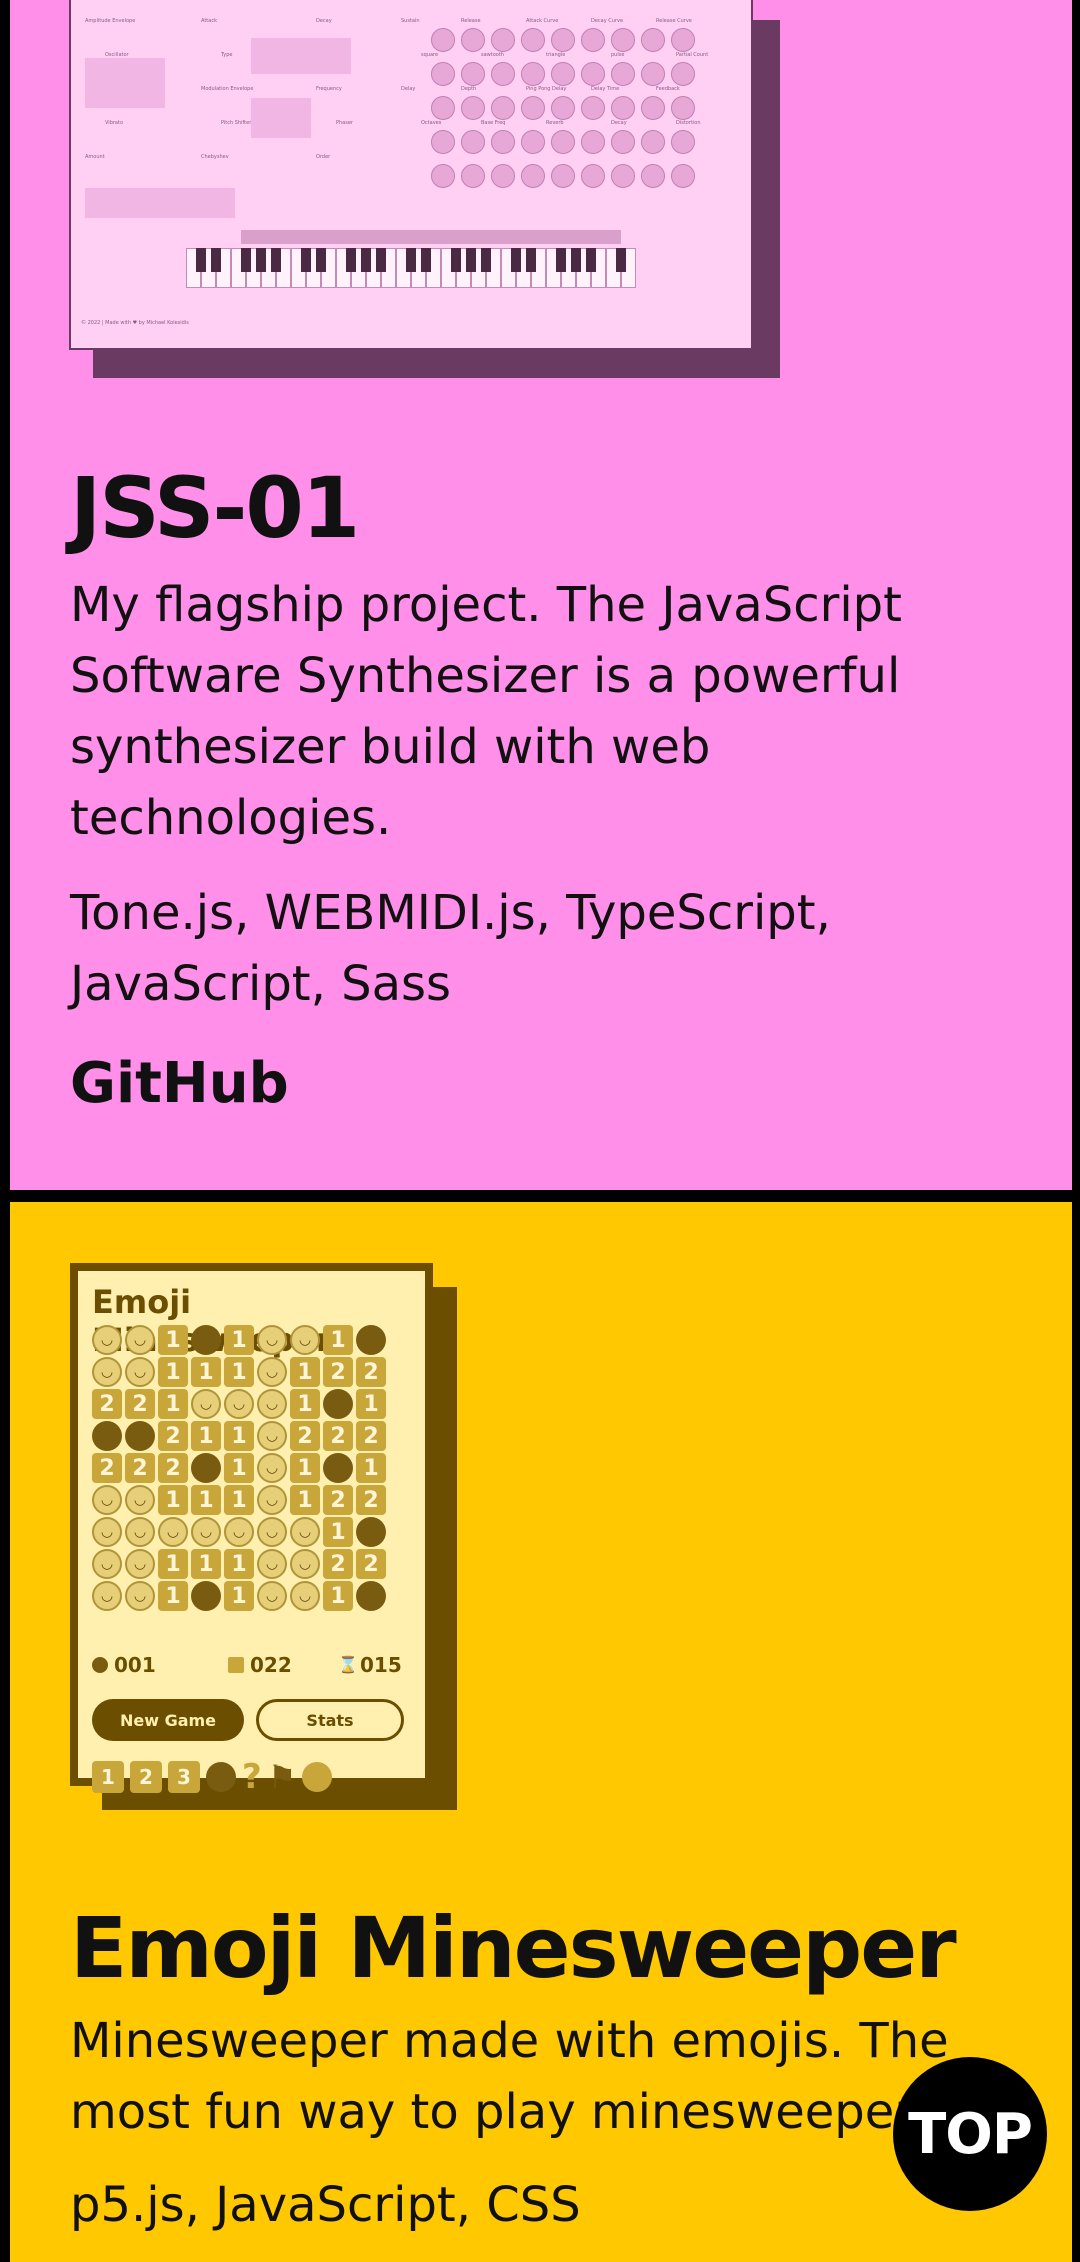 The width and height of the screenshot is (1080, 2262). What do you see at coordinates (215, 508) in the screenshot?
I see `project-title: JSS-01` at bounding box center [215, 508].